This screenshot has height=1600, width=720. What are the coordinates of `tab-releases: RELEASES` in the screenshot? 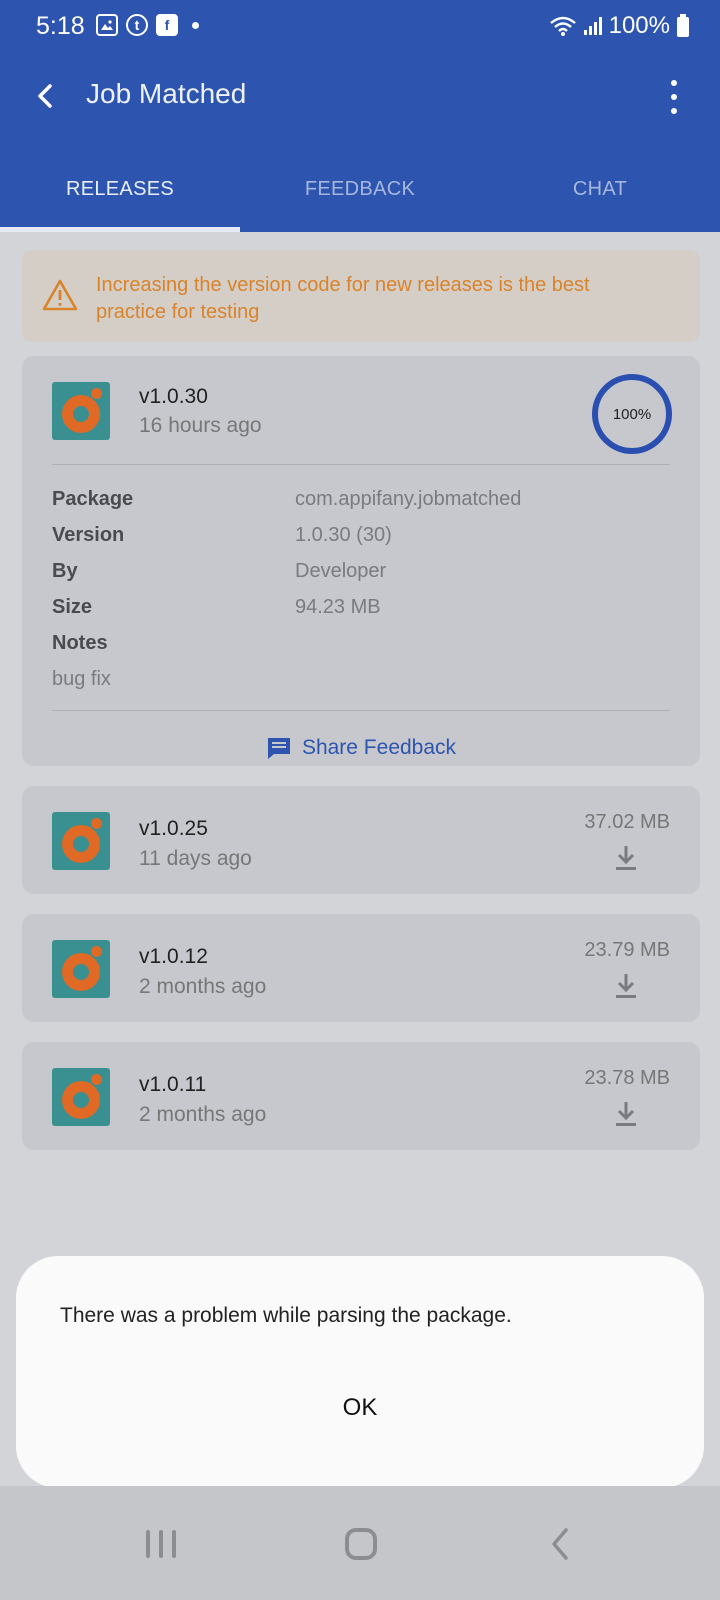 It's located at (120, 199).